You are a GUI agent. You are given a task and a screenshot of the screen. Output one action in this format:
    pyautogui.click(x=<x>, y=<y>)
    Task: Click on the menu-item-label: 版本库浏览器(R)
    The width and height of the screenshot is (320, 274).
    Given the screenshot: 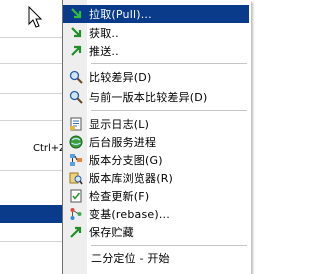 What is the action you would take?
    pyautogui.click(x=131, y=178)
    